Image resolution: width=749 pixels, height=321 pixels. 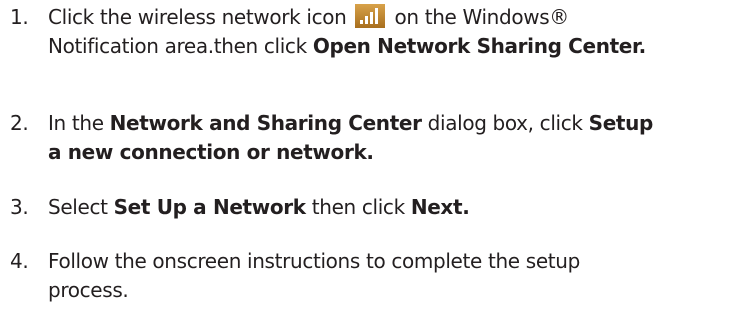 What do you see at coordinates (370, 16) in the screenshot?
I see `wireless-signal-icon` at bounding box center [370, 16].